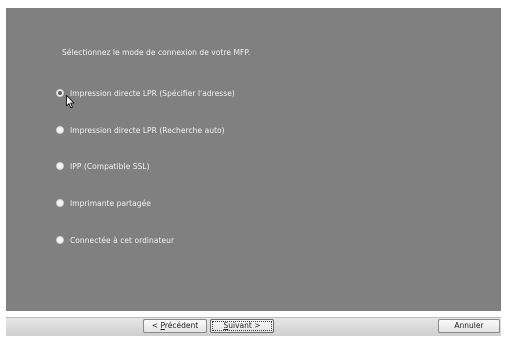 This screenshot has height=339, width=507. I want to click on option-lpr-auto-search: Impression directe LPR (Recherche auto), so click(140, 130).